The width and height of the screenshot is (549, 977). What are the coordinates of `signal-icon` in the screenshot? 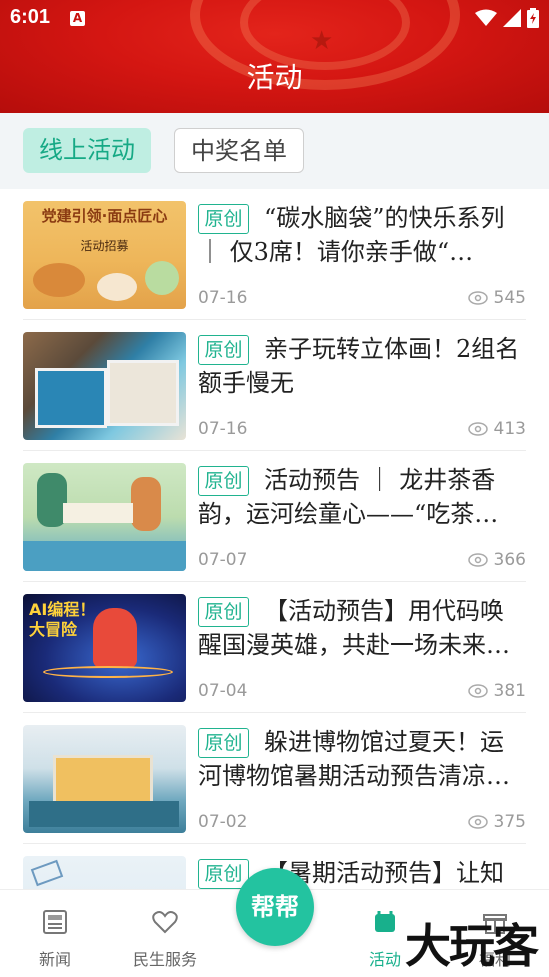 It's located at (512, 18).